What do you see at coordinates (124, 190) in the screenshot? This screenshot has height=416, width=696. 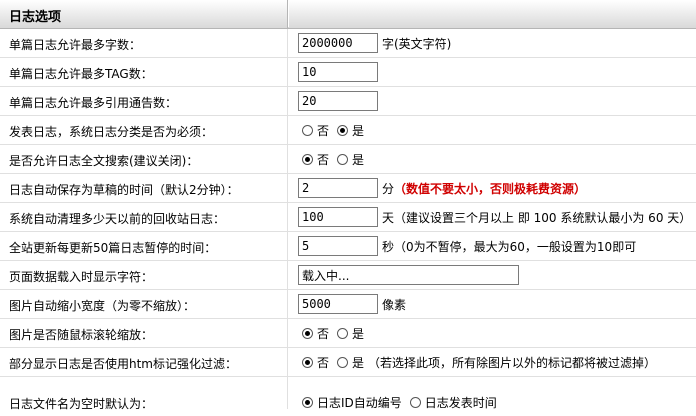 I see `label-autosave-draft: 日志自动保存为草稿的时间（默认2分钟）：` at bounding box center [124, 190].